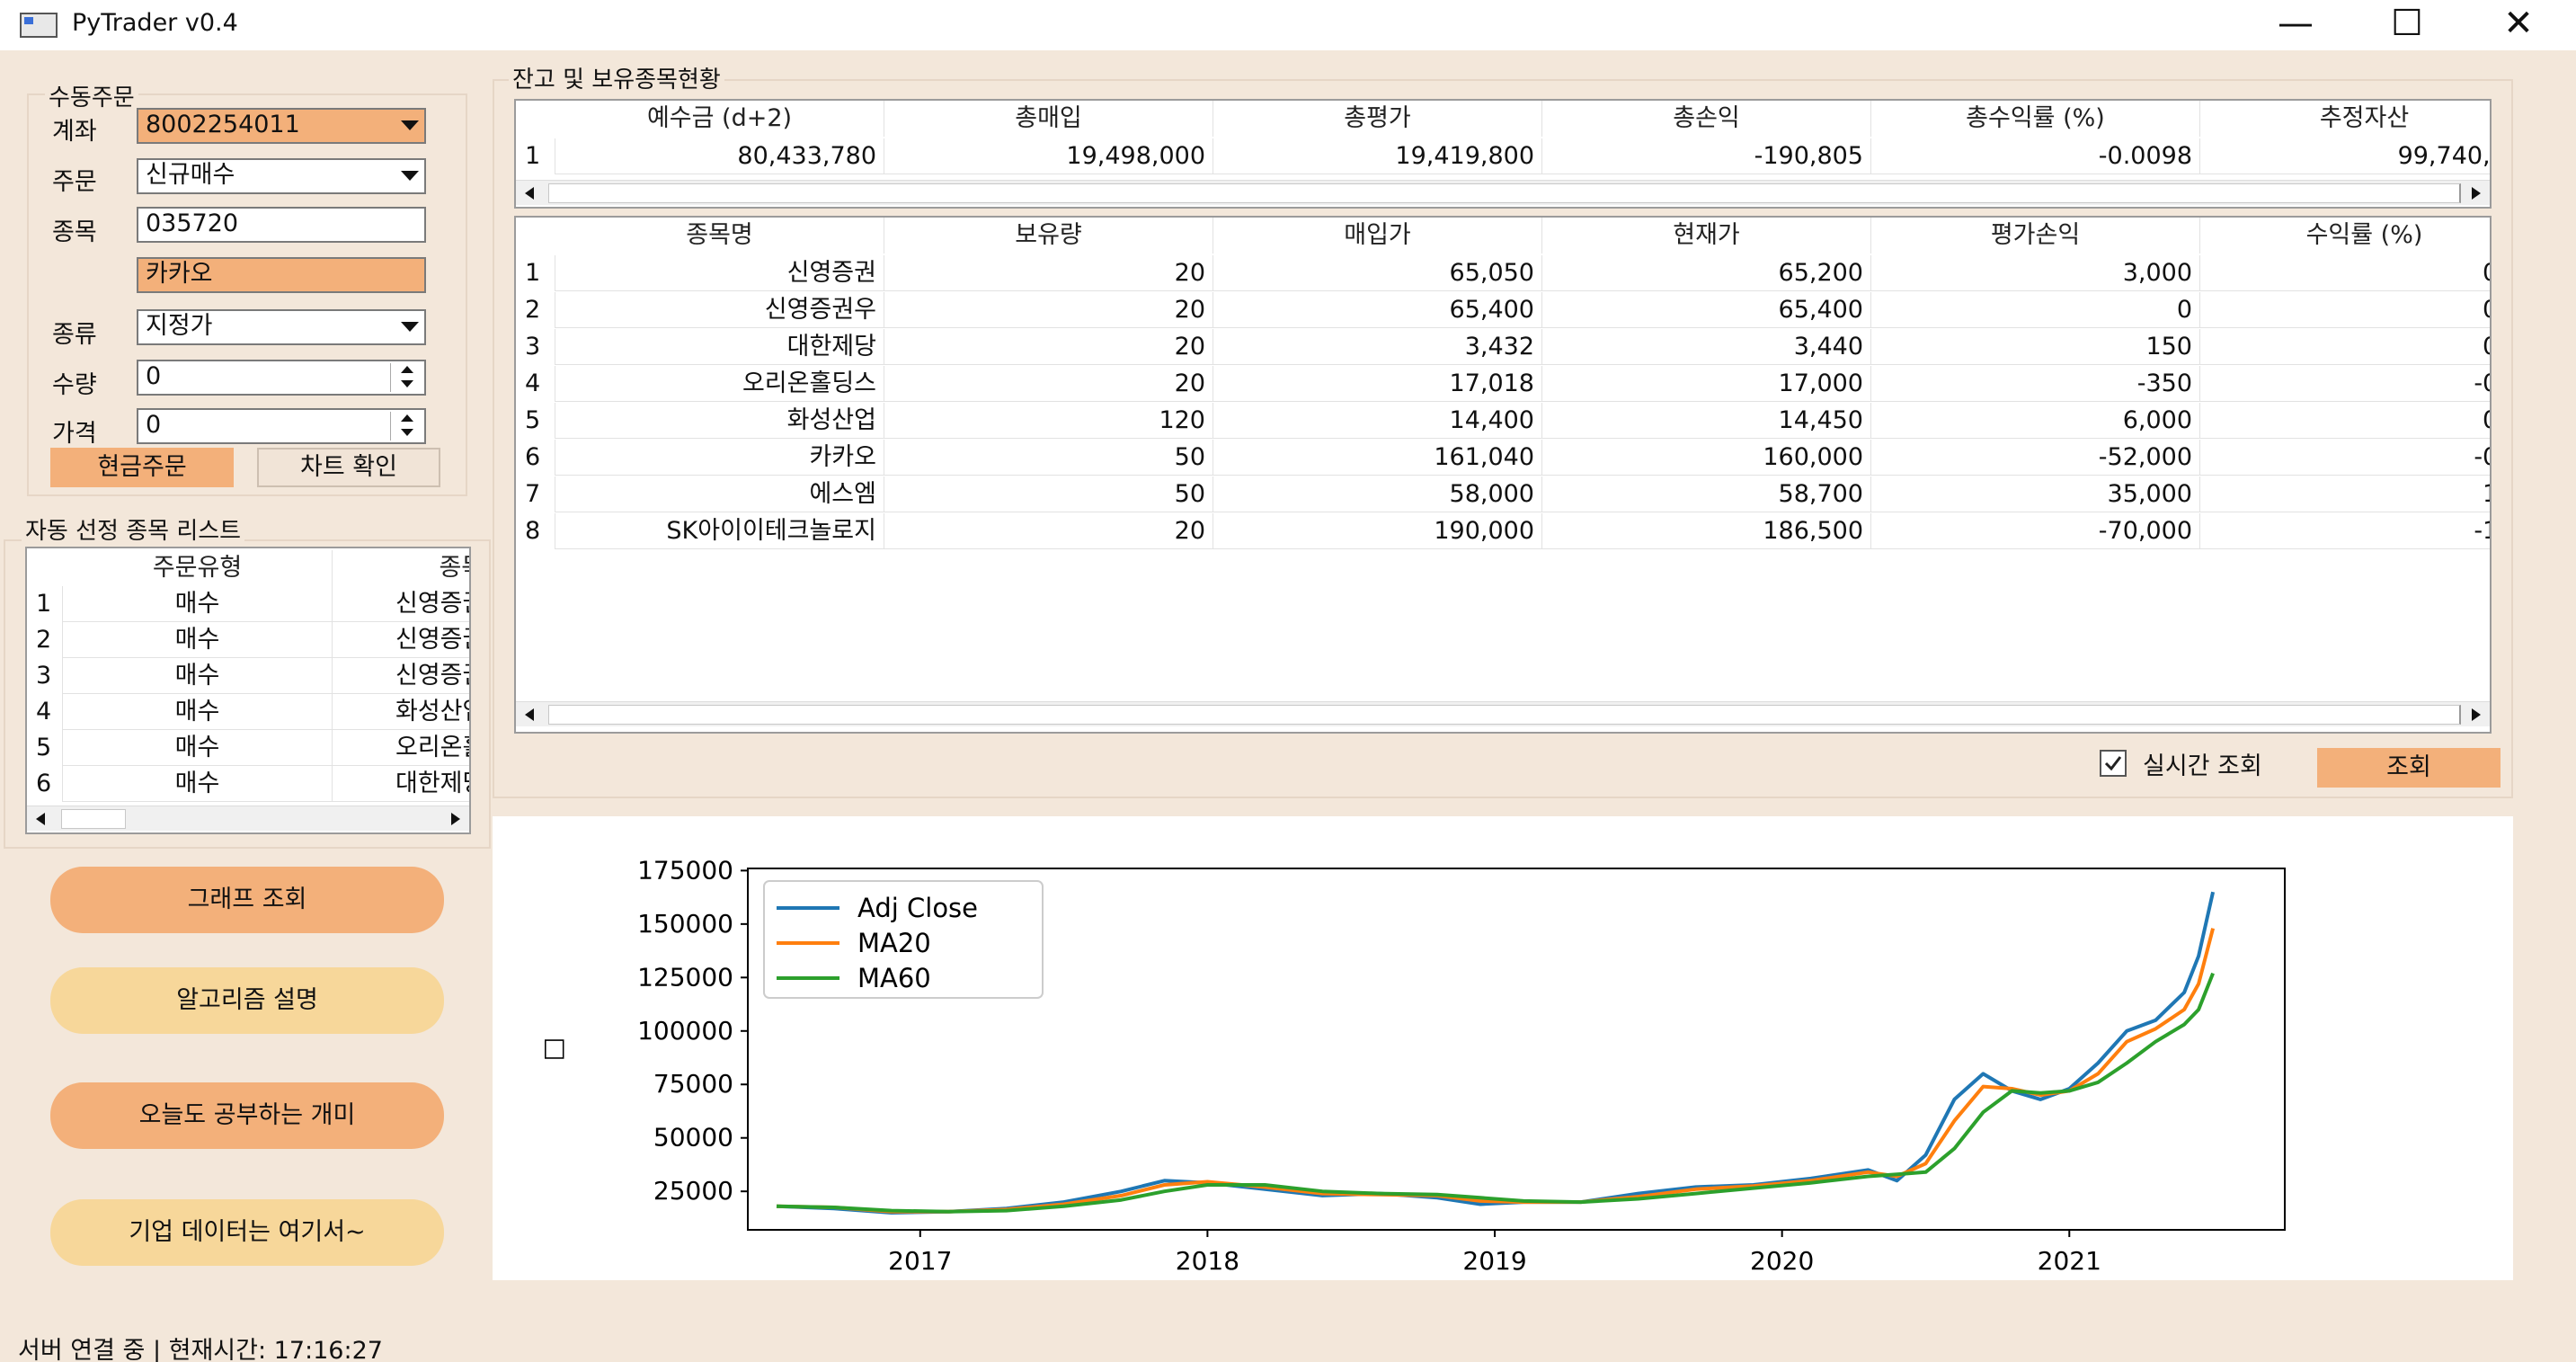 The width and height of the screenshot is (2576, 1362). Describe the element at coordinates (401, 640) in the screenshot. I see `auto-row-name: 신영증권우` at that location.